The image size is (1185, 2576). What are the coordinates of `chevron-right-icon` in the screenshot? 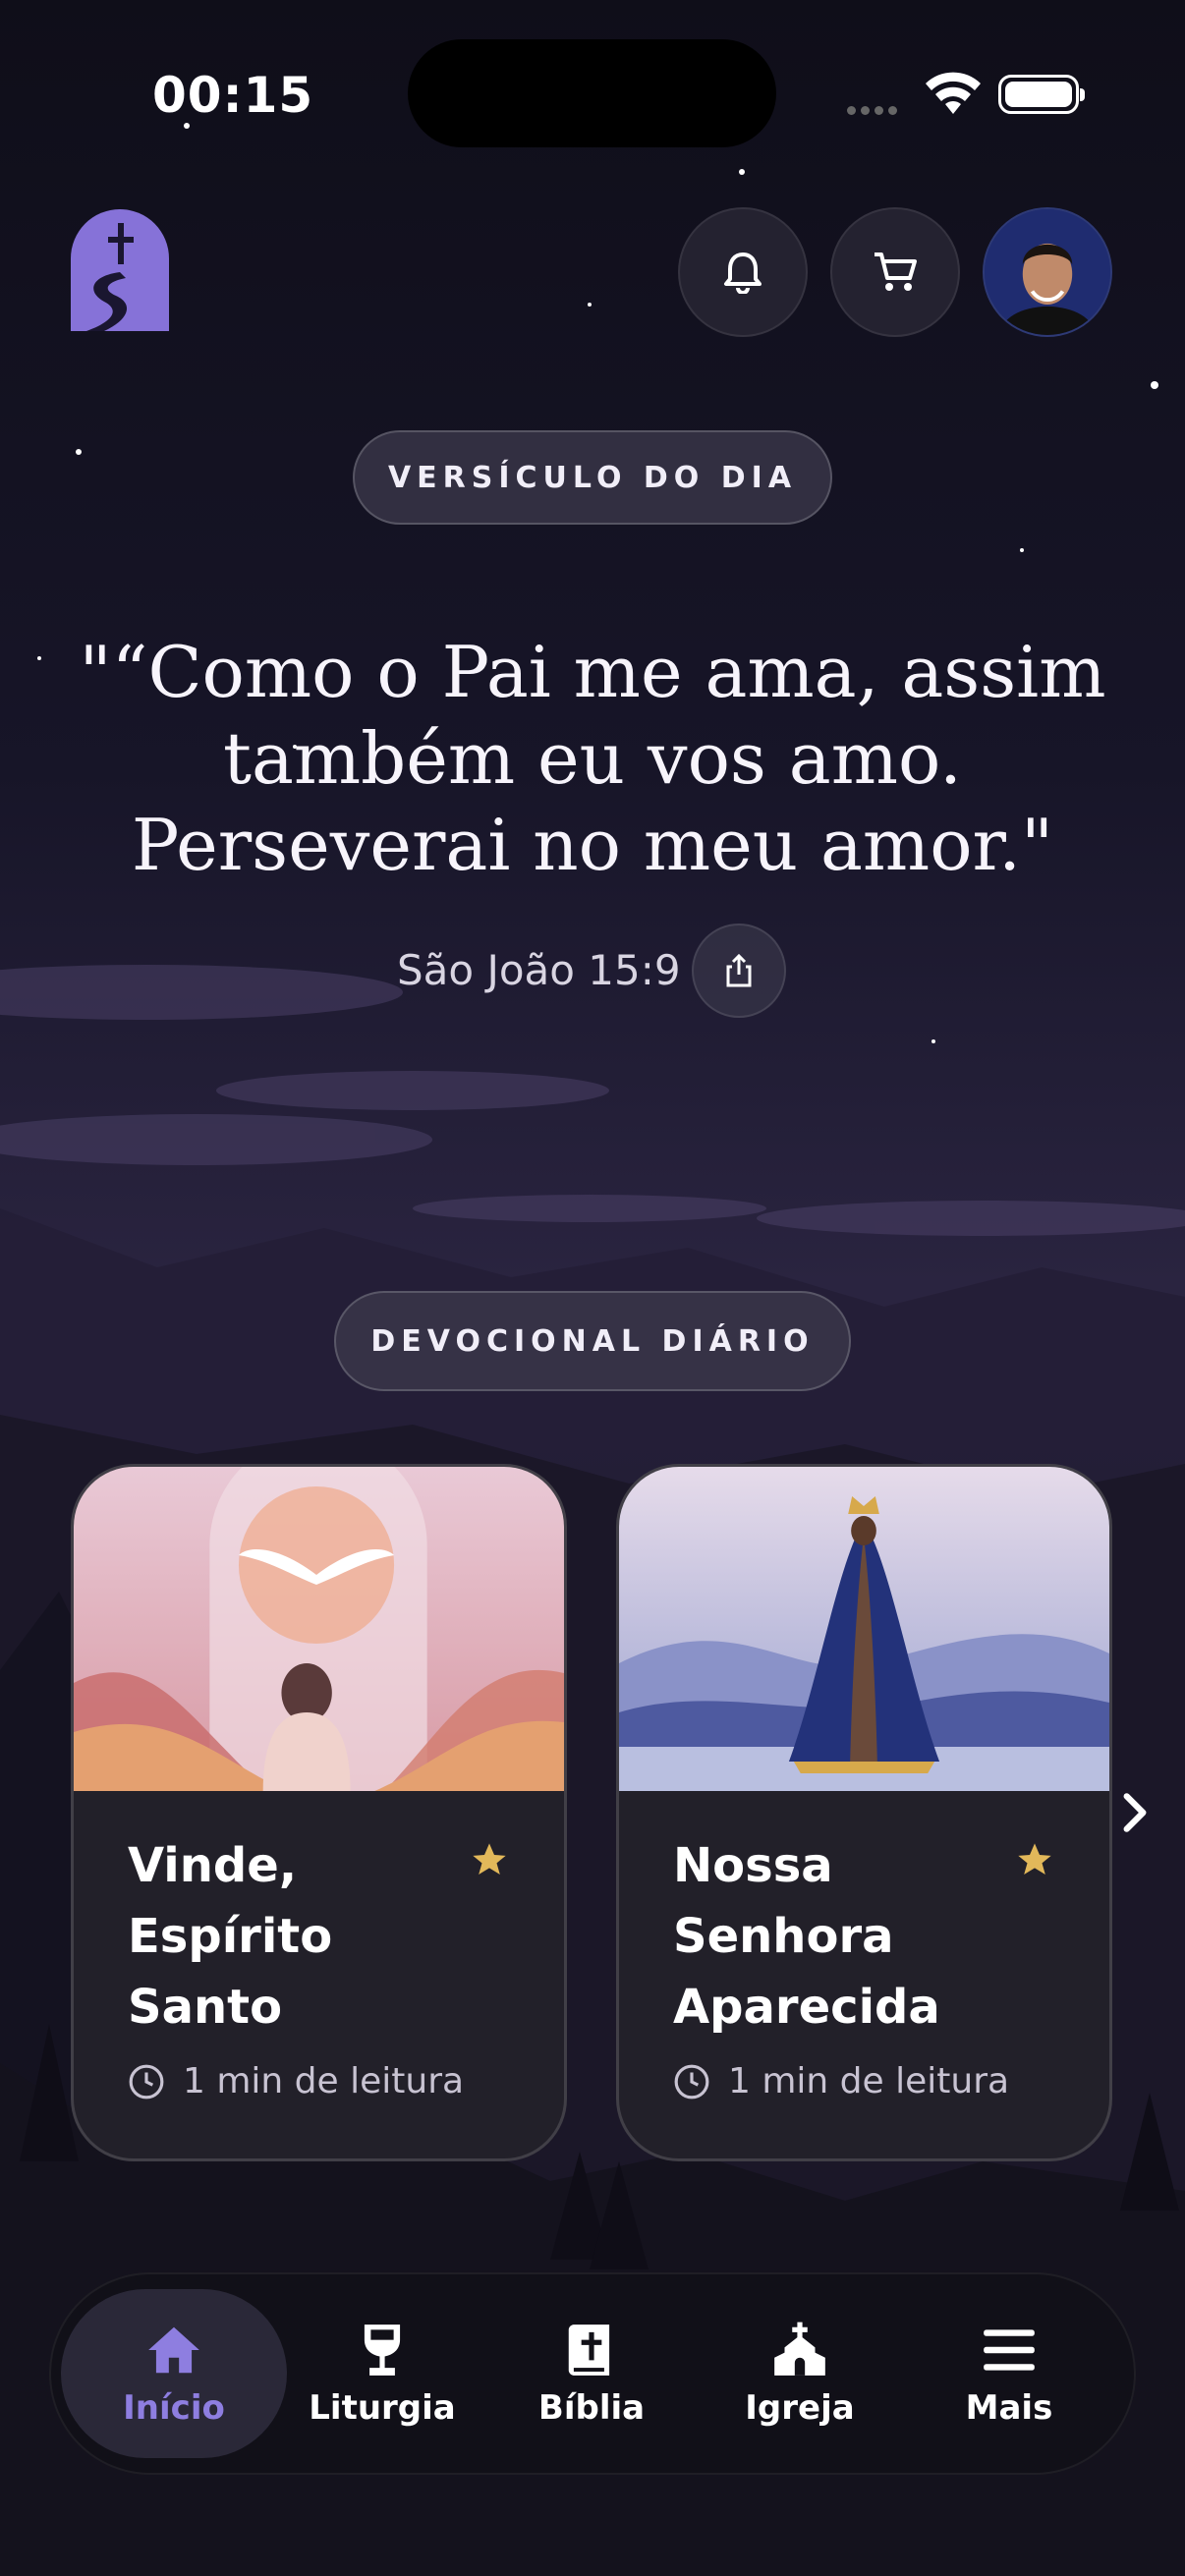 It's located at (1135, 1812).